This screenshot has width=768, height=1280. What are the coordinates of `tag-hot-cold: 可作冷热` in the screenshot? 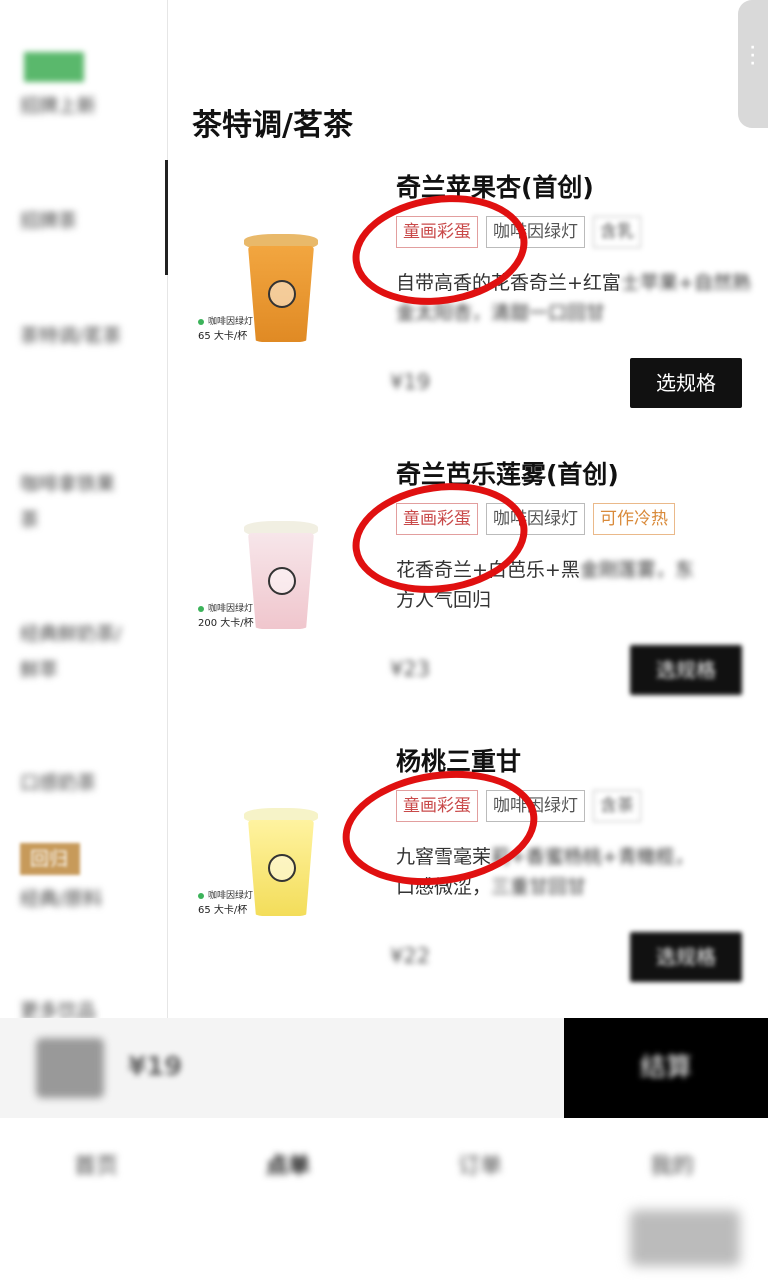 It's located at (634, 519).